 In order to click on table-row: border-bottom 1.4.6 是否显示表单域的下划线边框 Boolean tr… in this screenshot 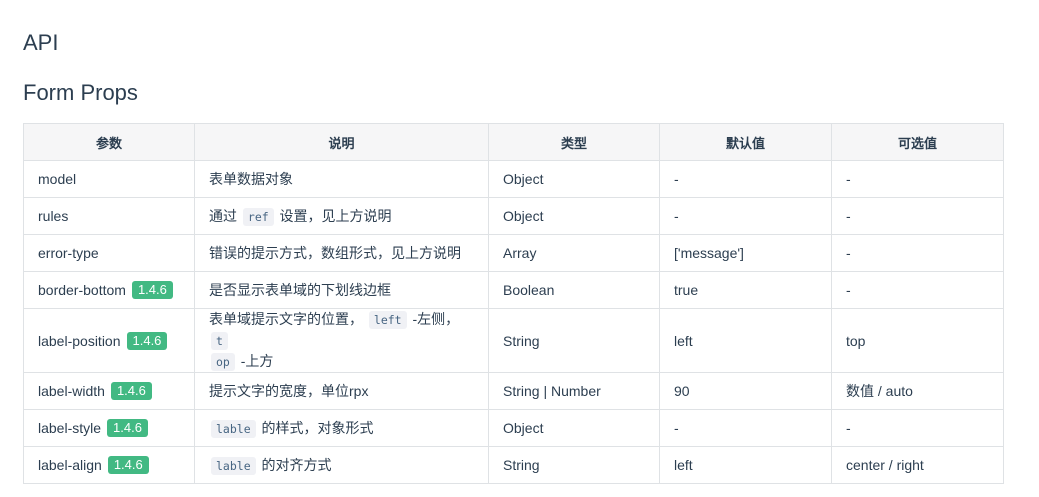, I will do `click(513, 290)`.